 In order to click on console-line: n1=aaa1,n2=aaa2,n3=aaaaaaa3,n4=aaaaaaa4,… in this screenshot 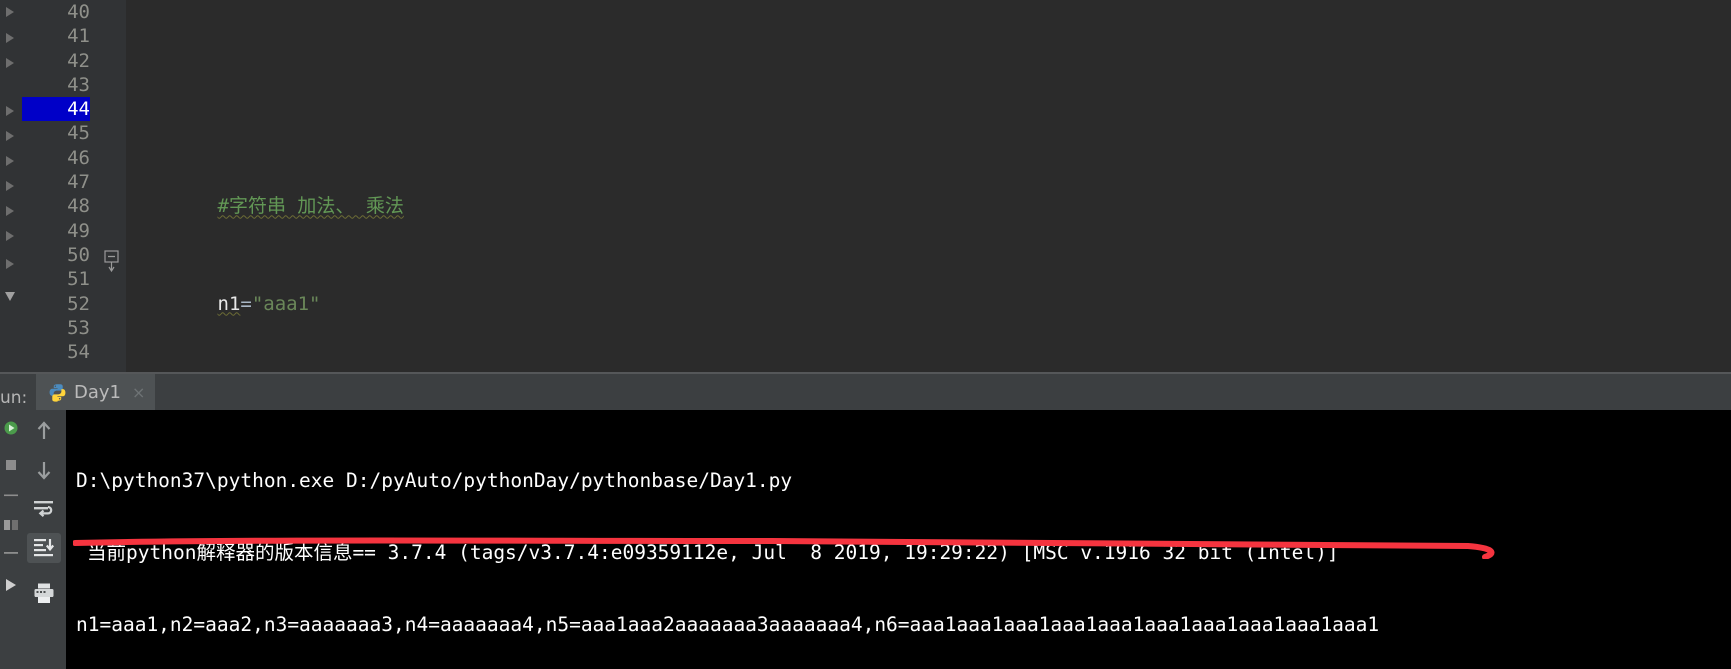, I will do `click(728, 624)`.